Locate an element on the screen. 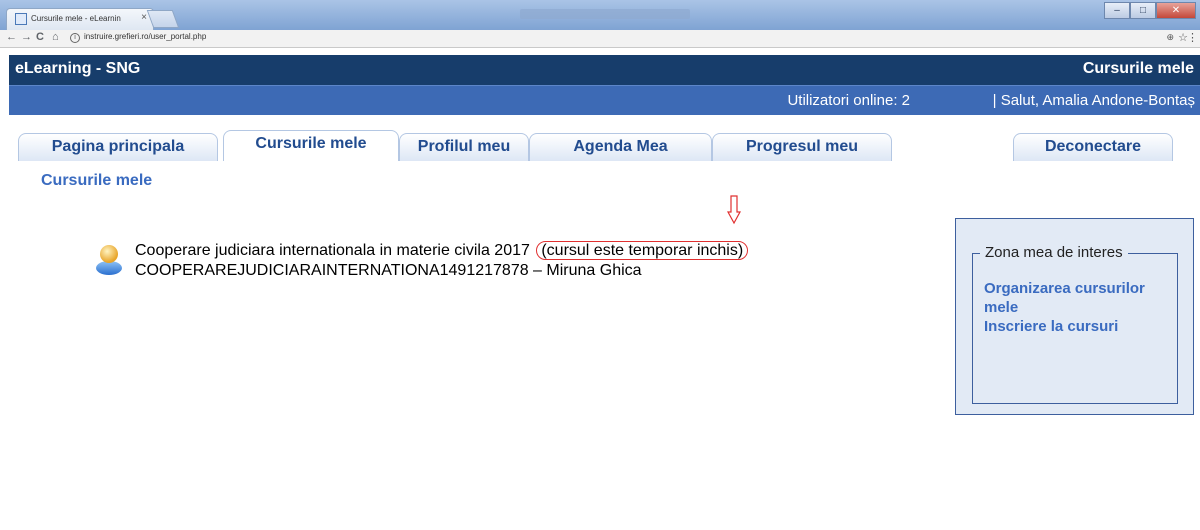 This screenshot has width=1200, height=530. online-users: Utilizatori online: 2 is located at coordinates (848, 100).